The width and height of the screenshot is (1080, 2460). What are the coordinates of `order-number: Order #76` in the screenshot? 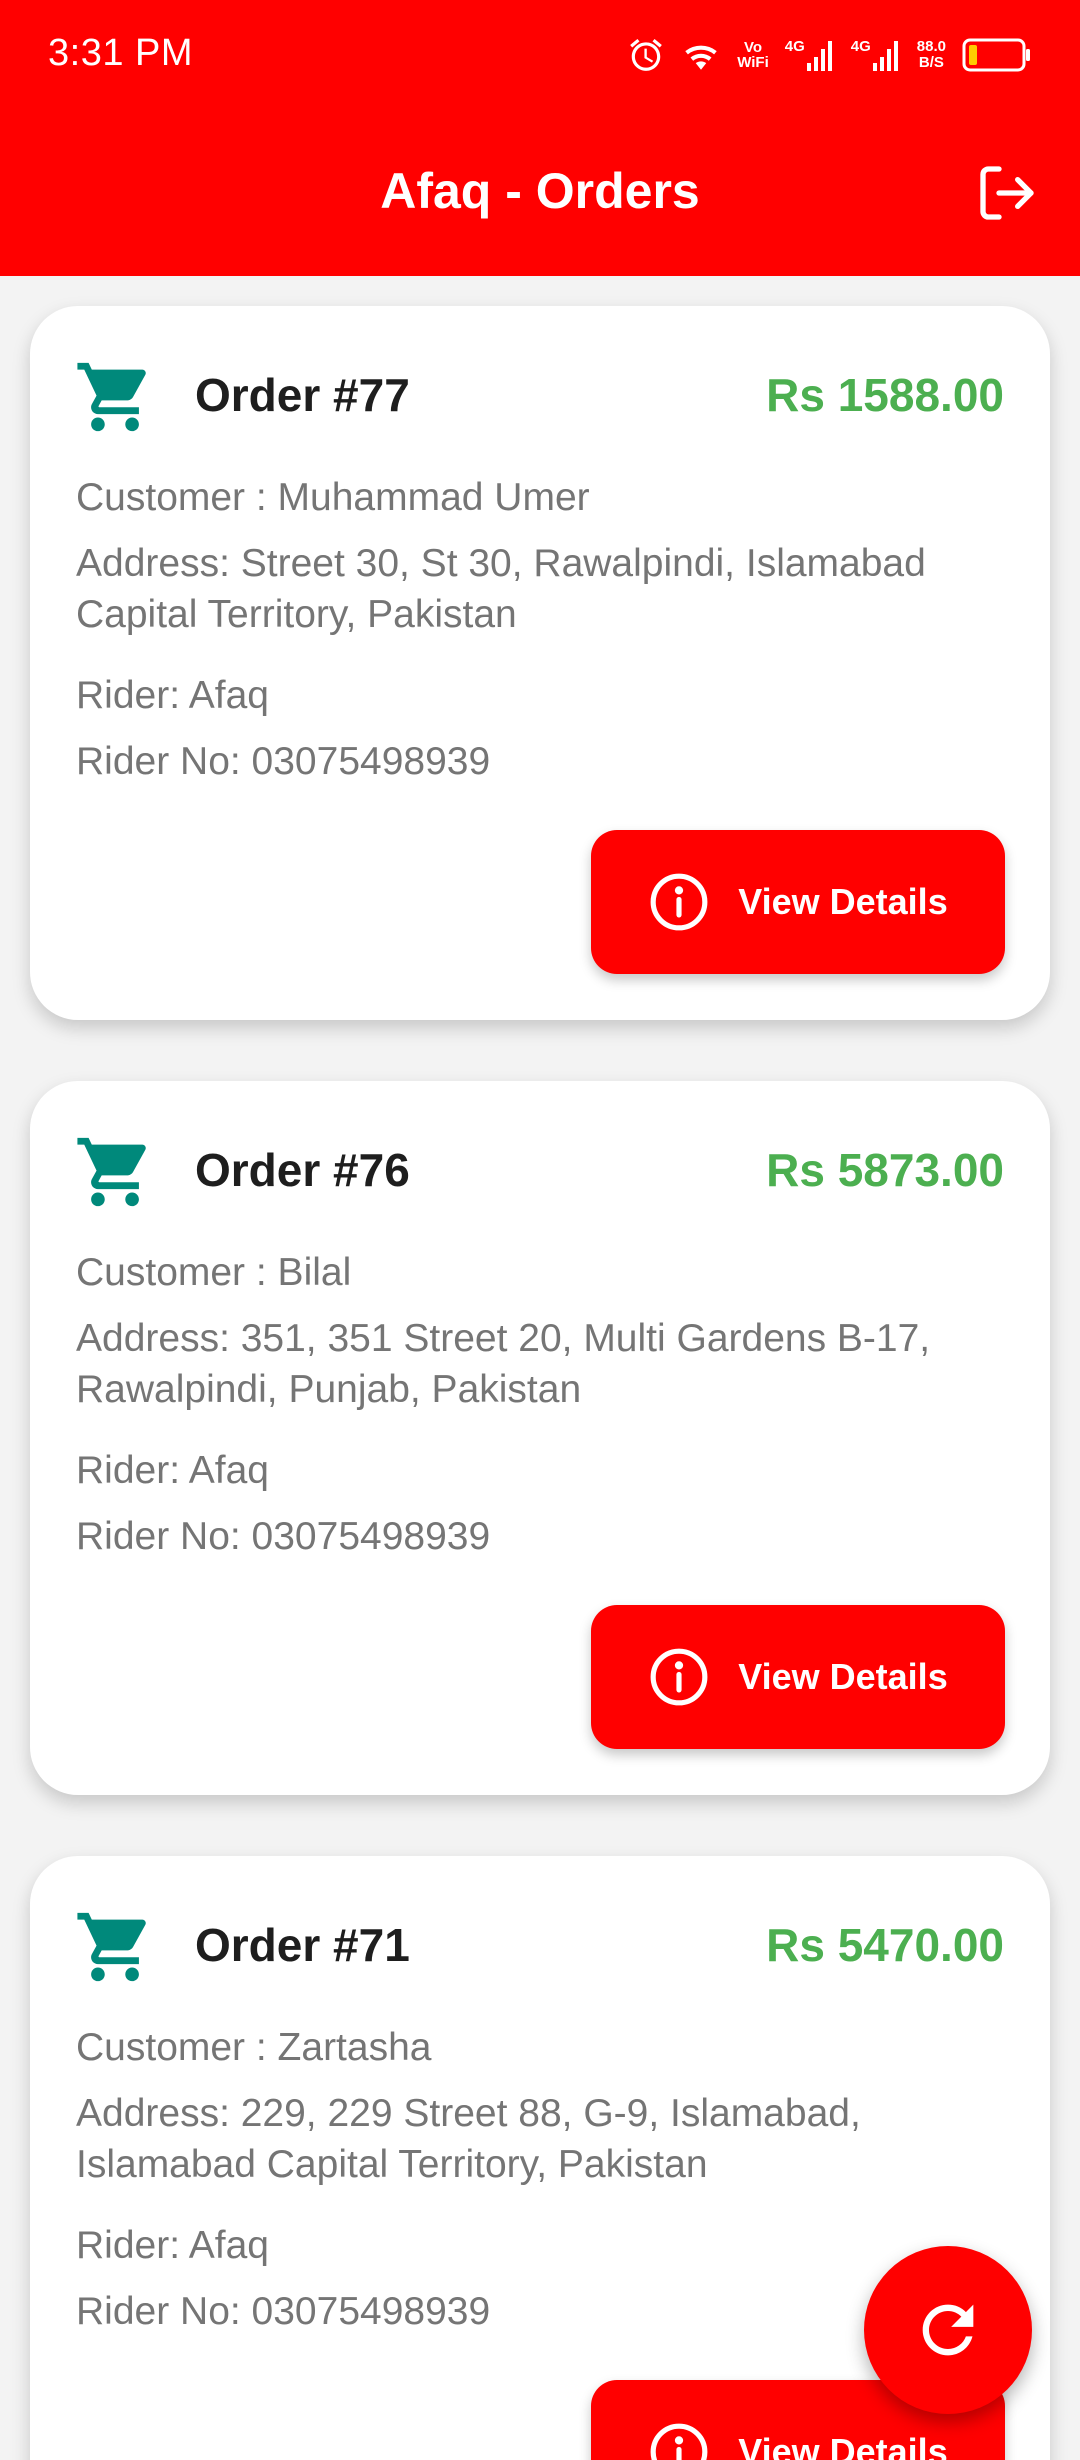 It's located at (302, 1170).